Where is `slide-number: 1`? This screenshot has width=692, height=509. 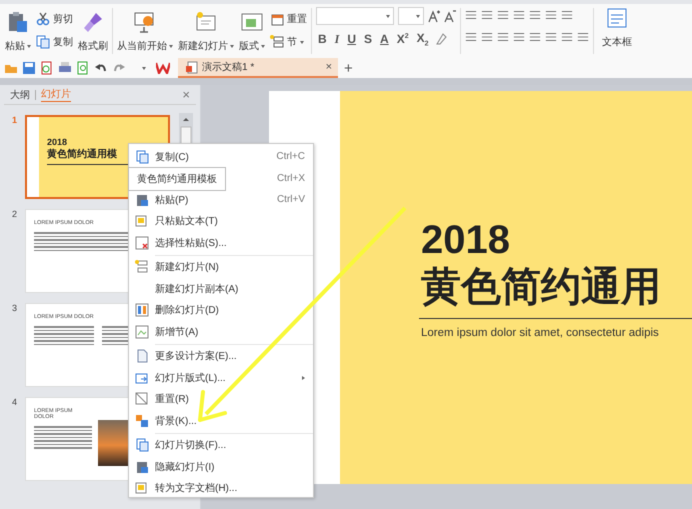 slide-number: 1 is located at coordinates (15, 121).